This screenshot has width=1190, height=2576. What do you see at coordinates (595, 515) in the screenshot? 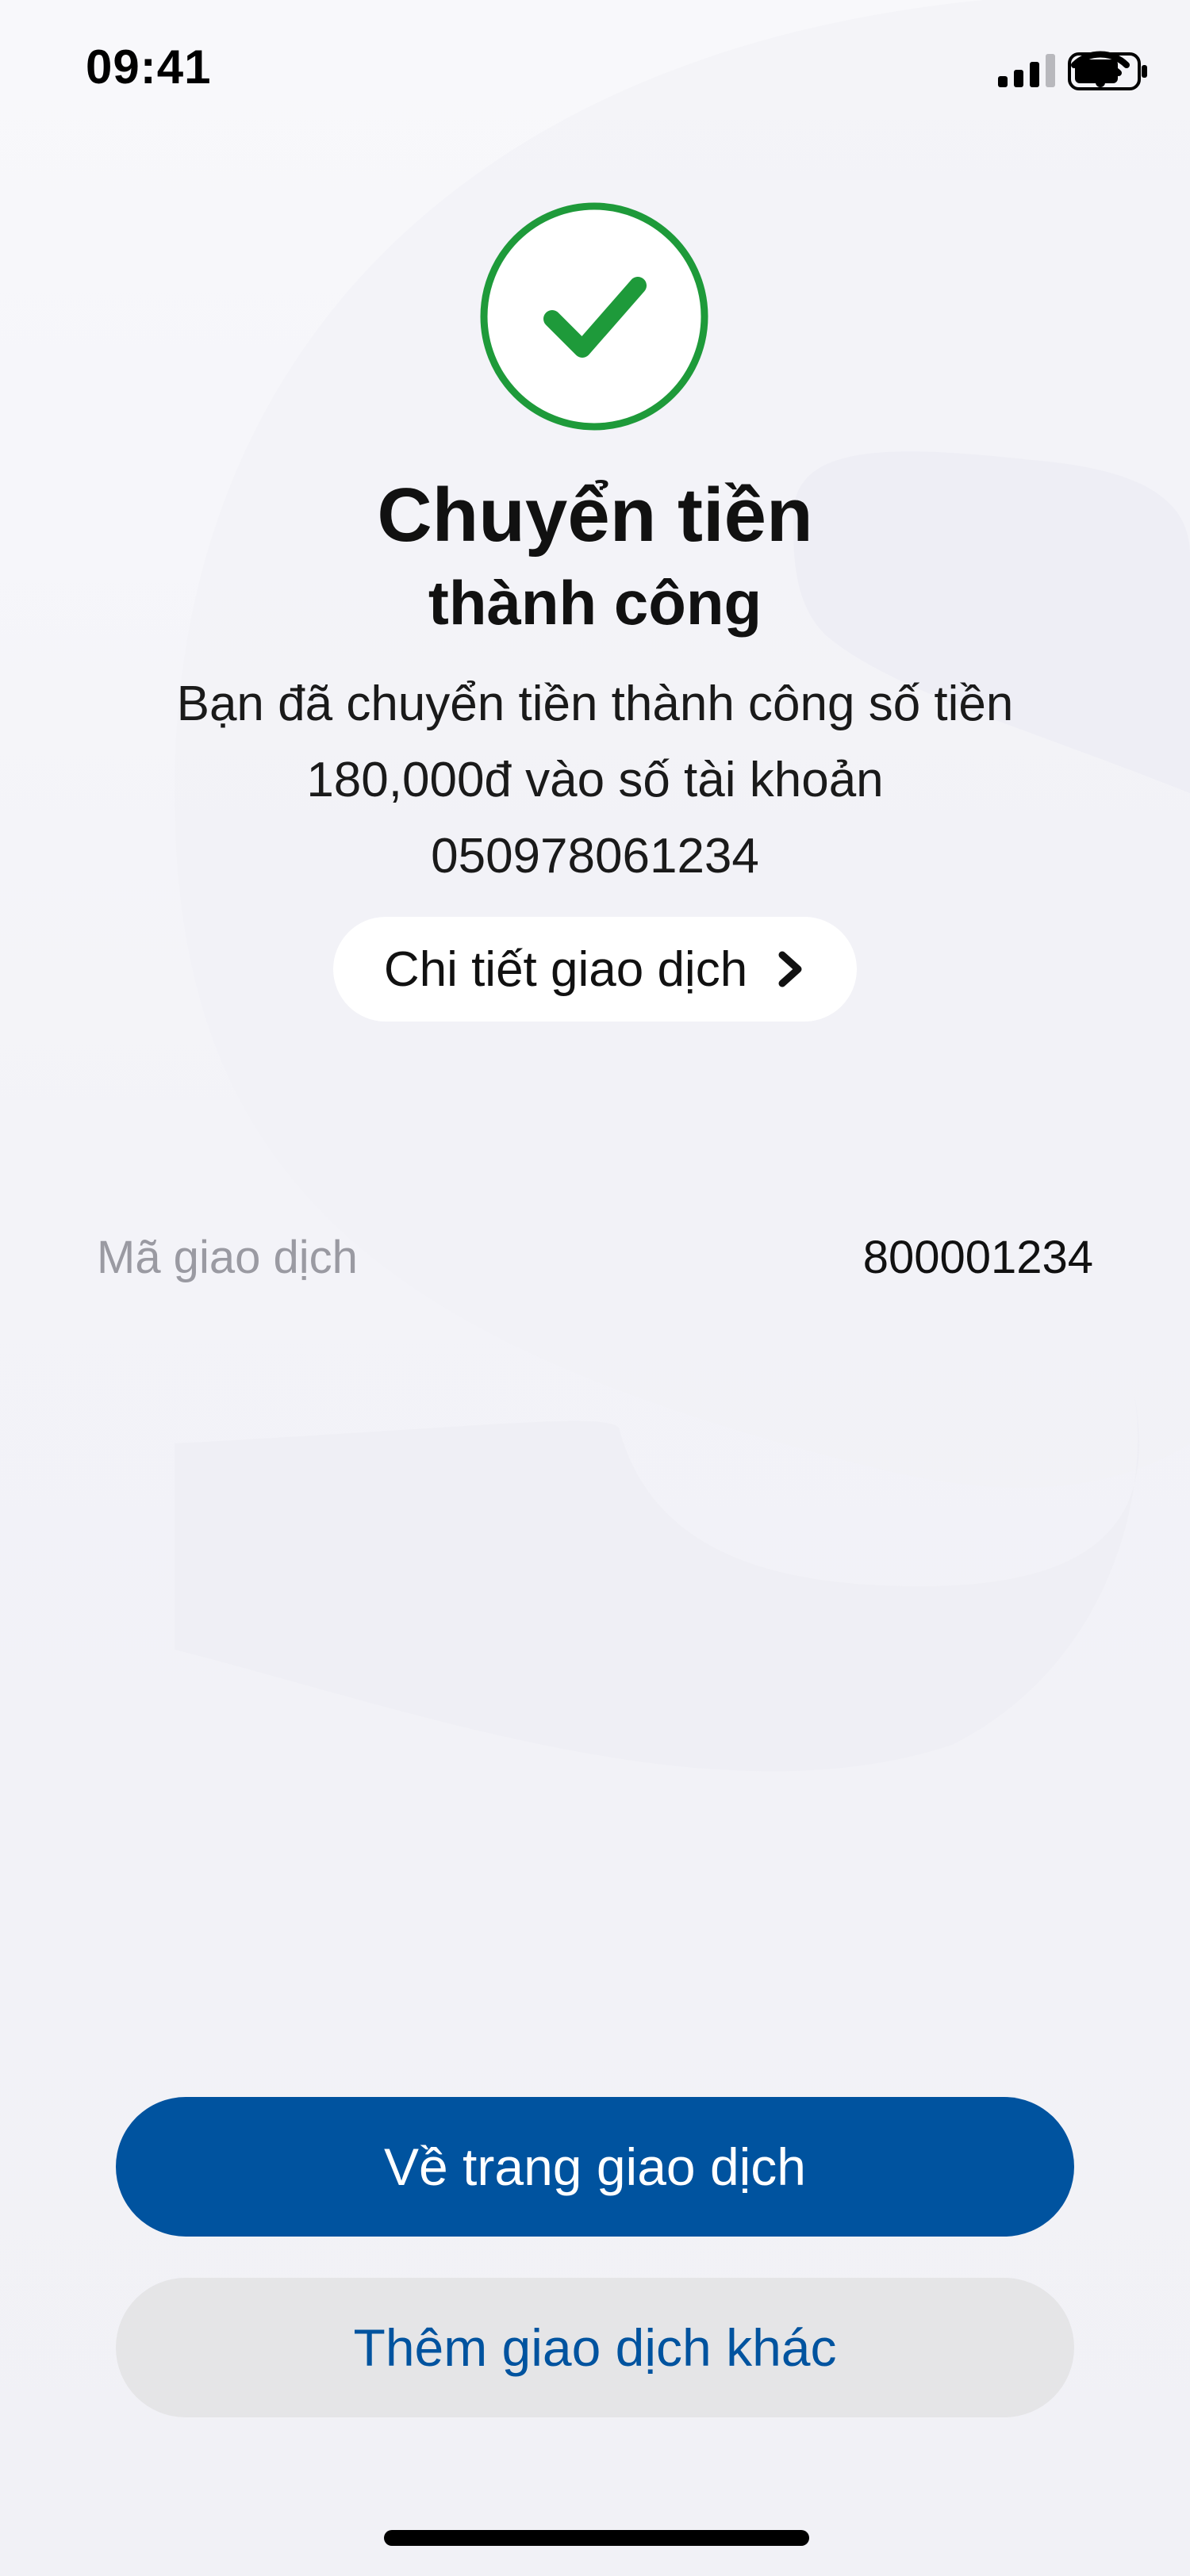
I see `success-title: Chuyển tiền` at bounding box center [595, 515].